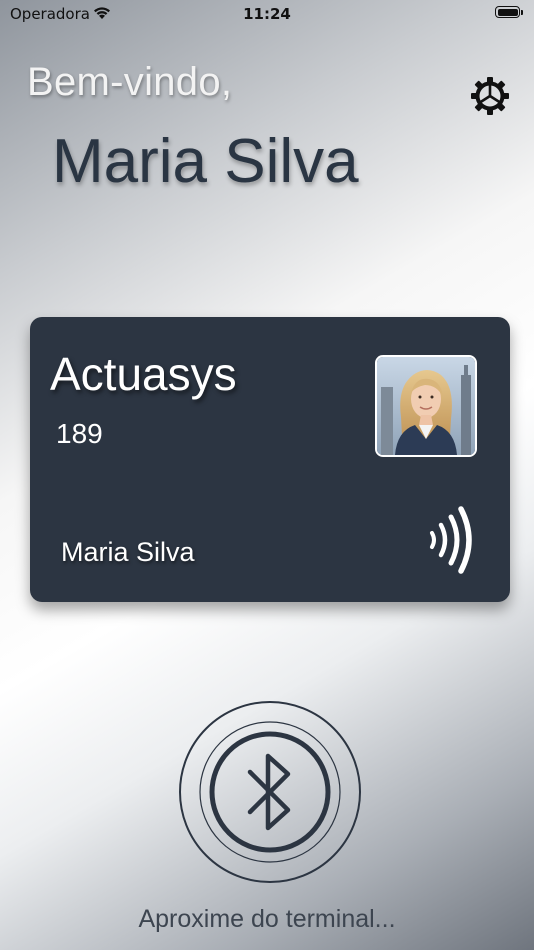 Image resolution: width=534 pixels, height=950 pixels. Describe the element at coordinates (205, 161) in the screenshot. I see `user-name-title: Maria Silva` at that location.